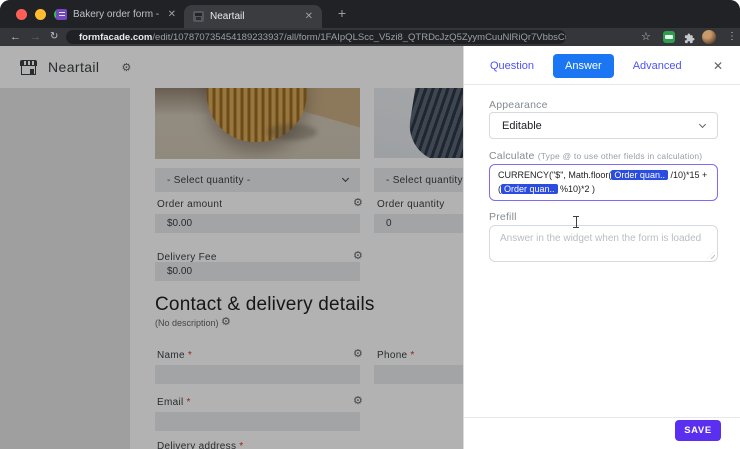  Describe the element at coordinates (342, 13) in the screenshot. I see `new-tab-button: +` at that location.